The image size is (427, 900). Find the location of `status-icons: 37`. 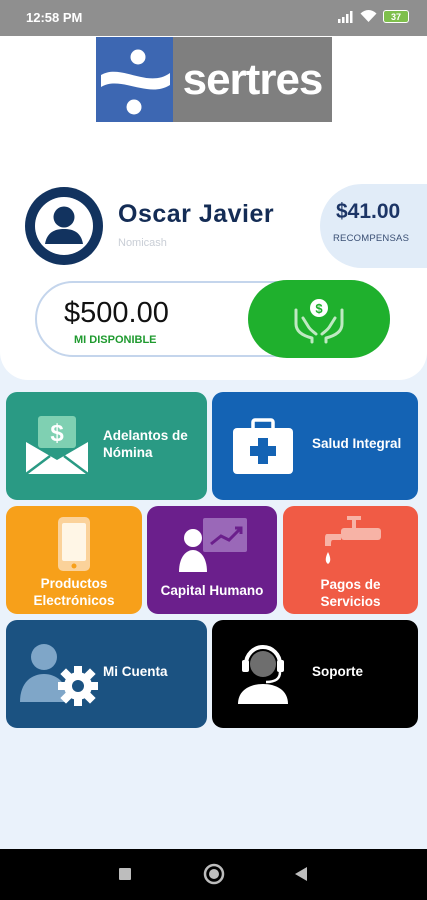

status-icons: 37 is located at coordinates (373, 16).